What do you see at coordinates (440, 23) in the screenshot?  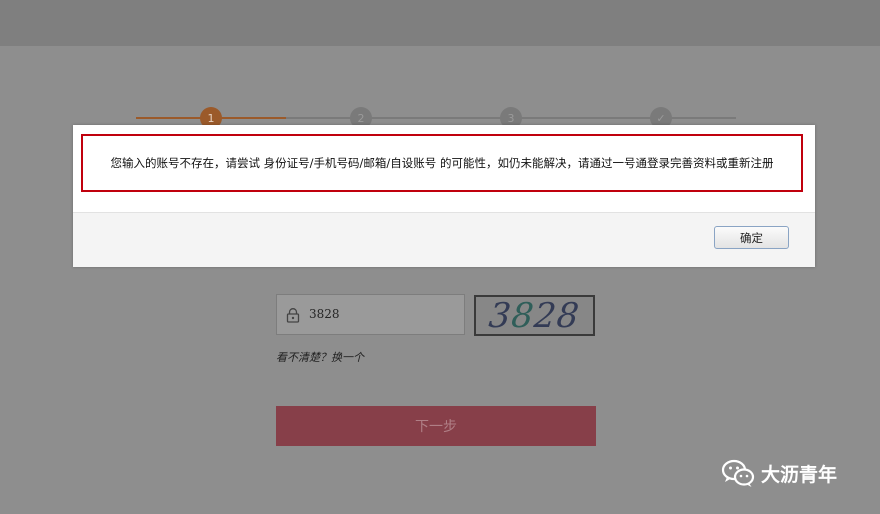 I see `top-bar` at bounding box center [440, 23].